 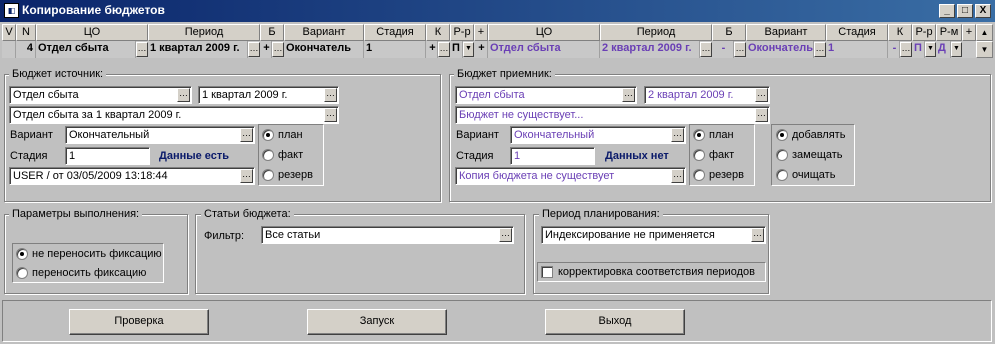 I want to click on col-header-dst-k: К, so click(x=900, y=32).